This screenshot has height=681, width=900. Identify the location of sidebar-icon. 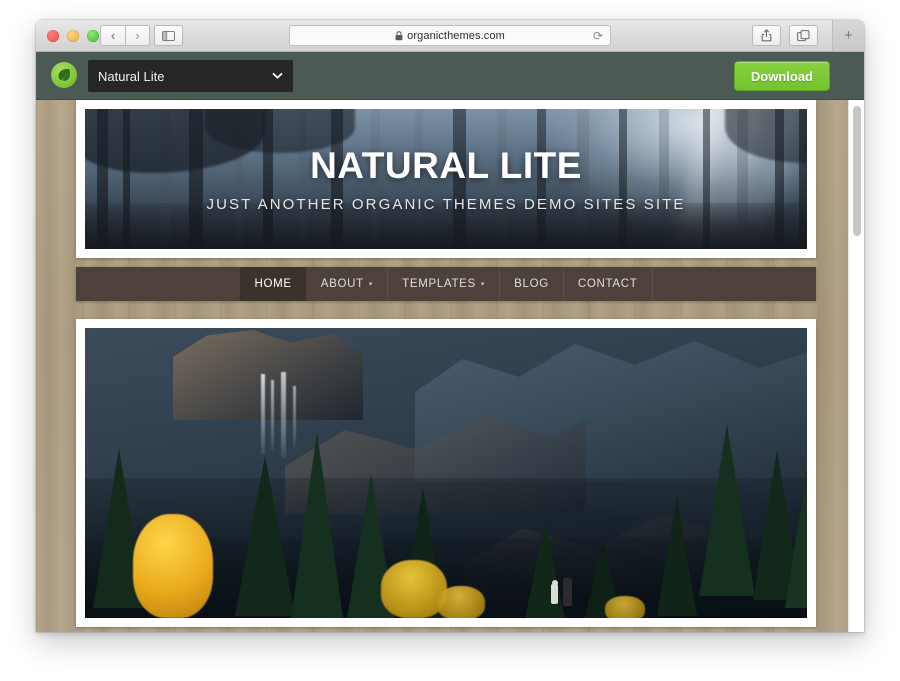
(168, 35).